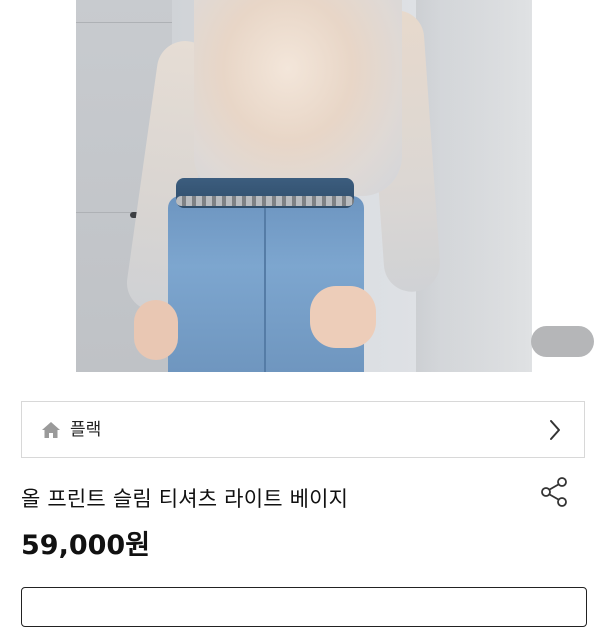 The width and height of the screenshot is (608, 627). What do you see at coordinates (298, 98) in the screenshot?
I see `model-shirt` at bounding box center [298, 98].